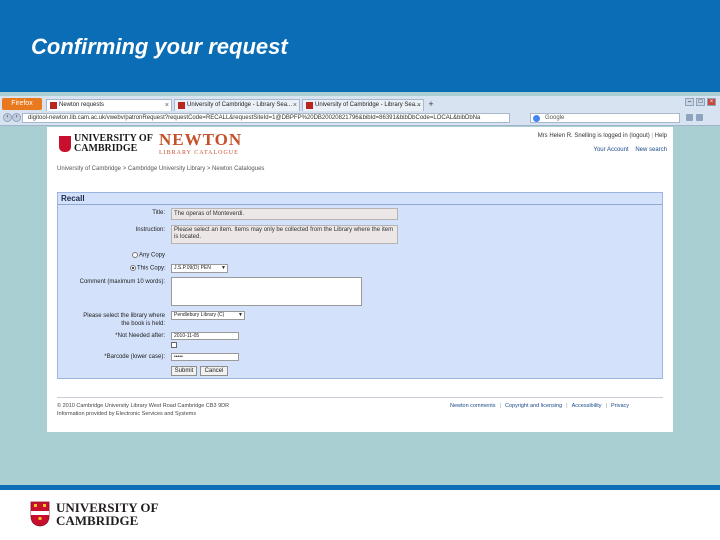 This screenshot has height=540, width=720. Describe the element at coordinates (284, 214) in the screenshot. I see `title-value: The operas of Monteverdi.` at that location.